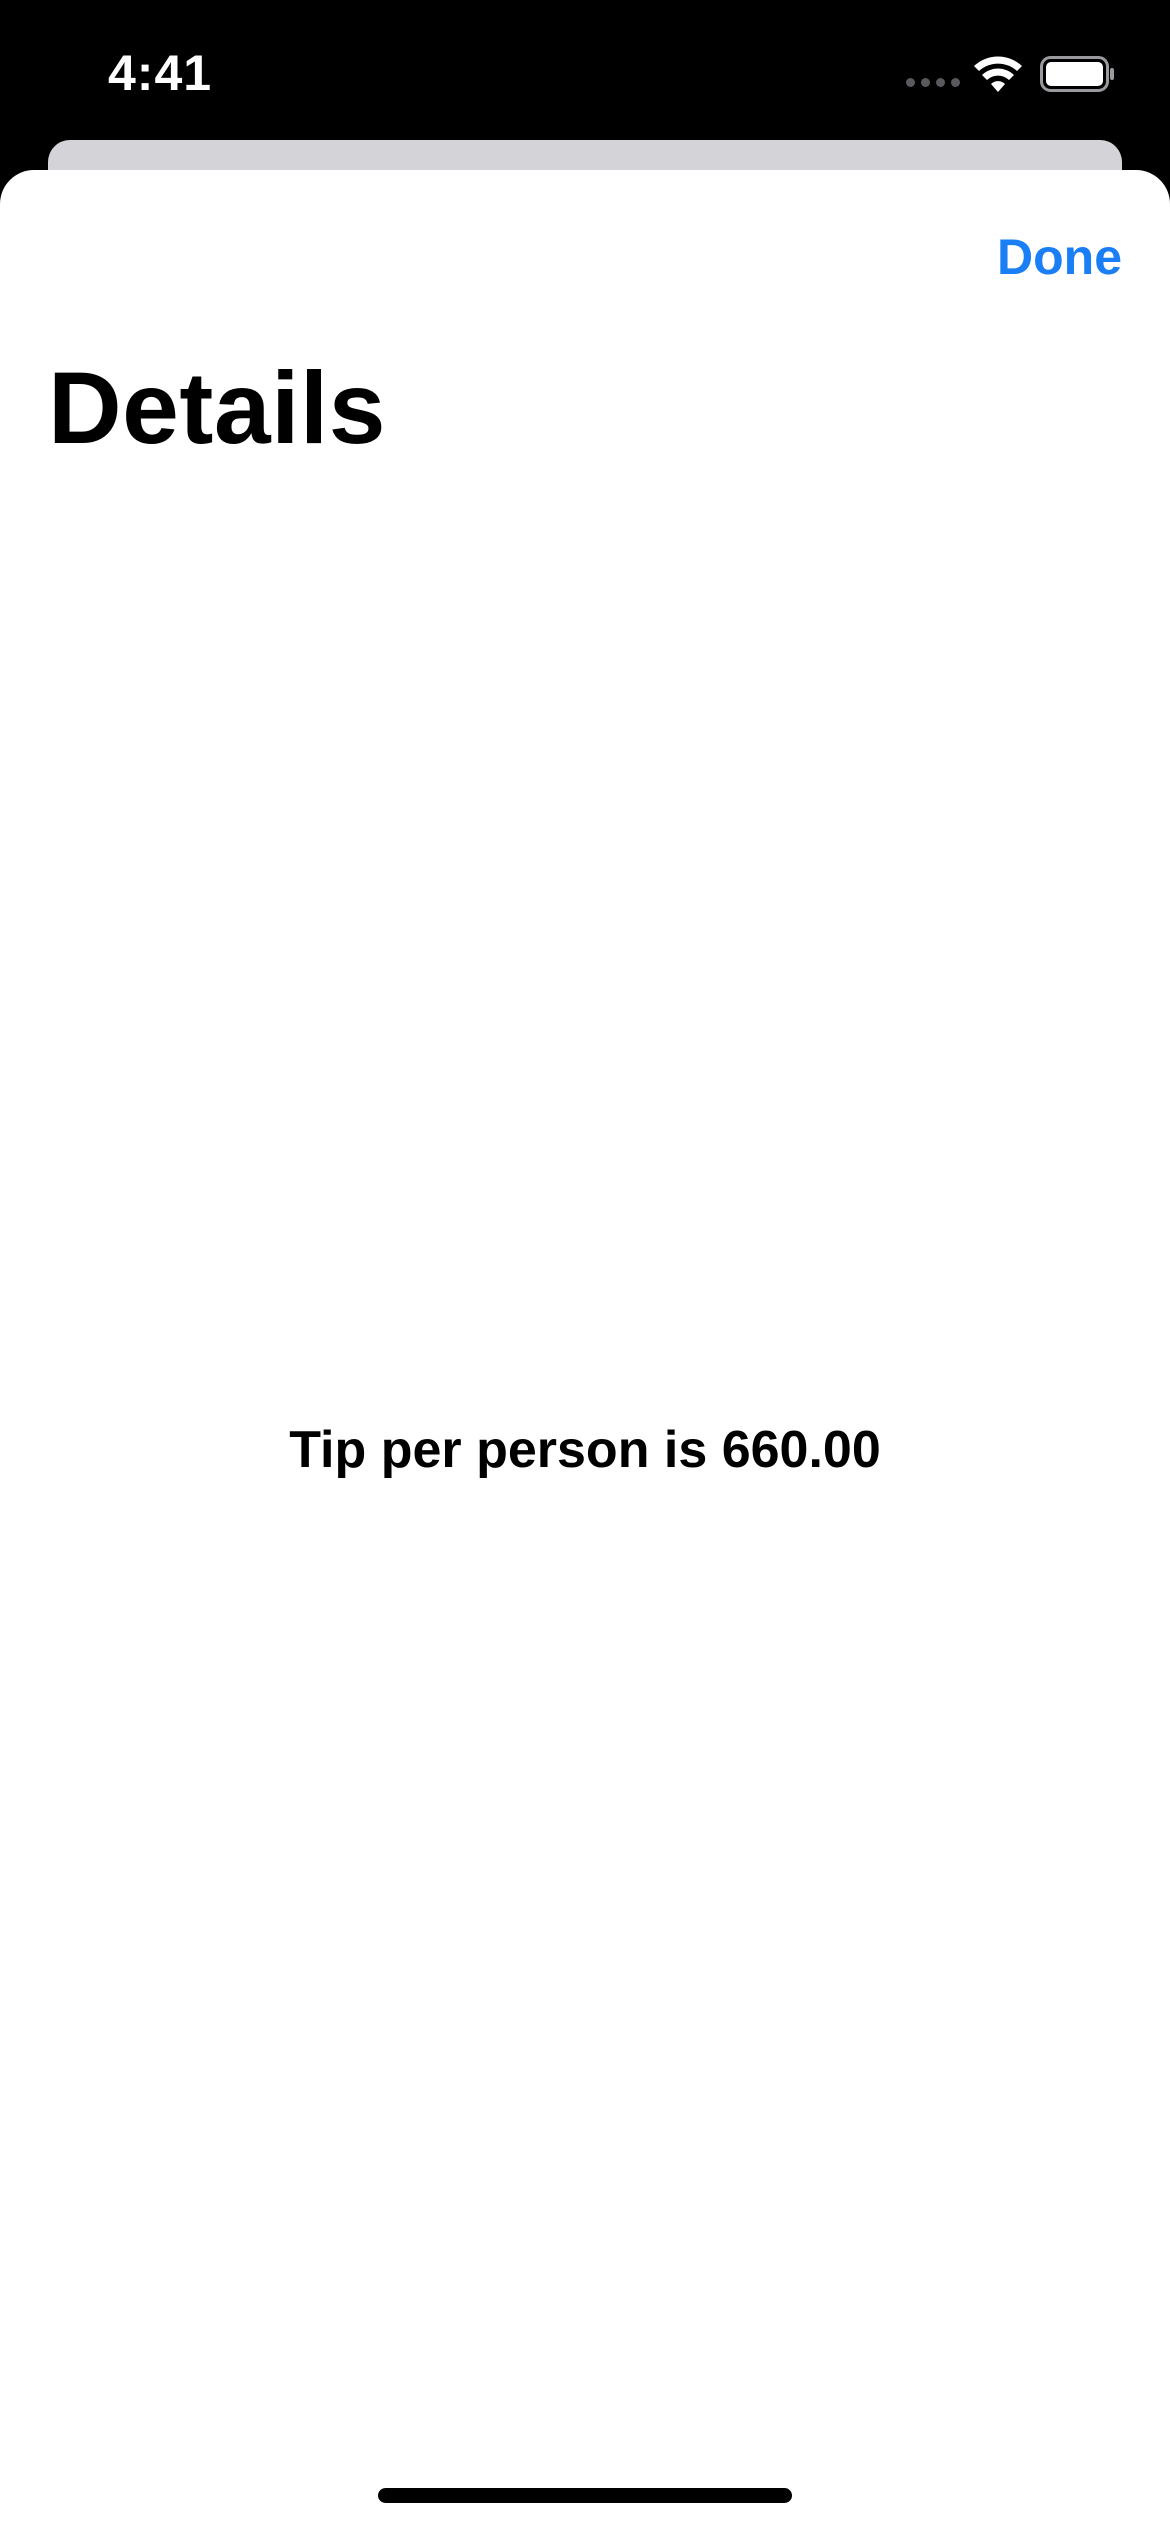 The image size is (1170, 2532). I want to click on wifi-icon, so click(998, 74).